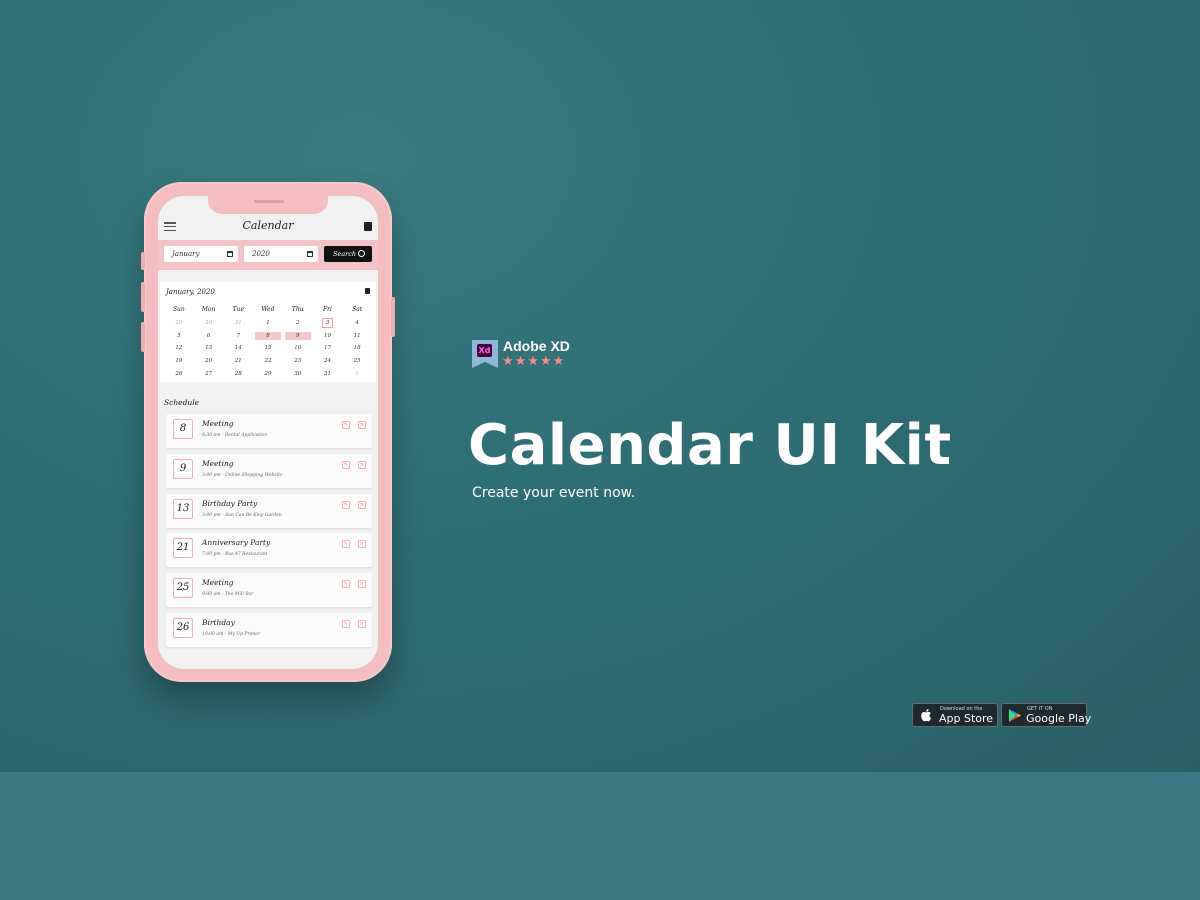 Image resolution: width=1200 pixels, height=900 pixels. I want to click on calendar-day: 27, so click(209, 374).